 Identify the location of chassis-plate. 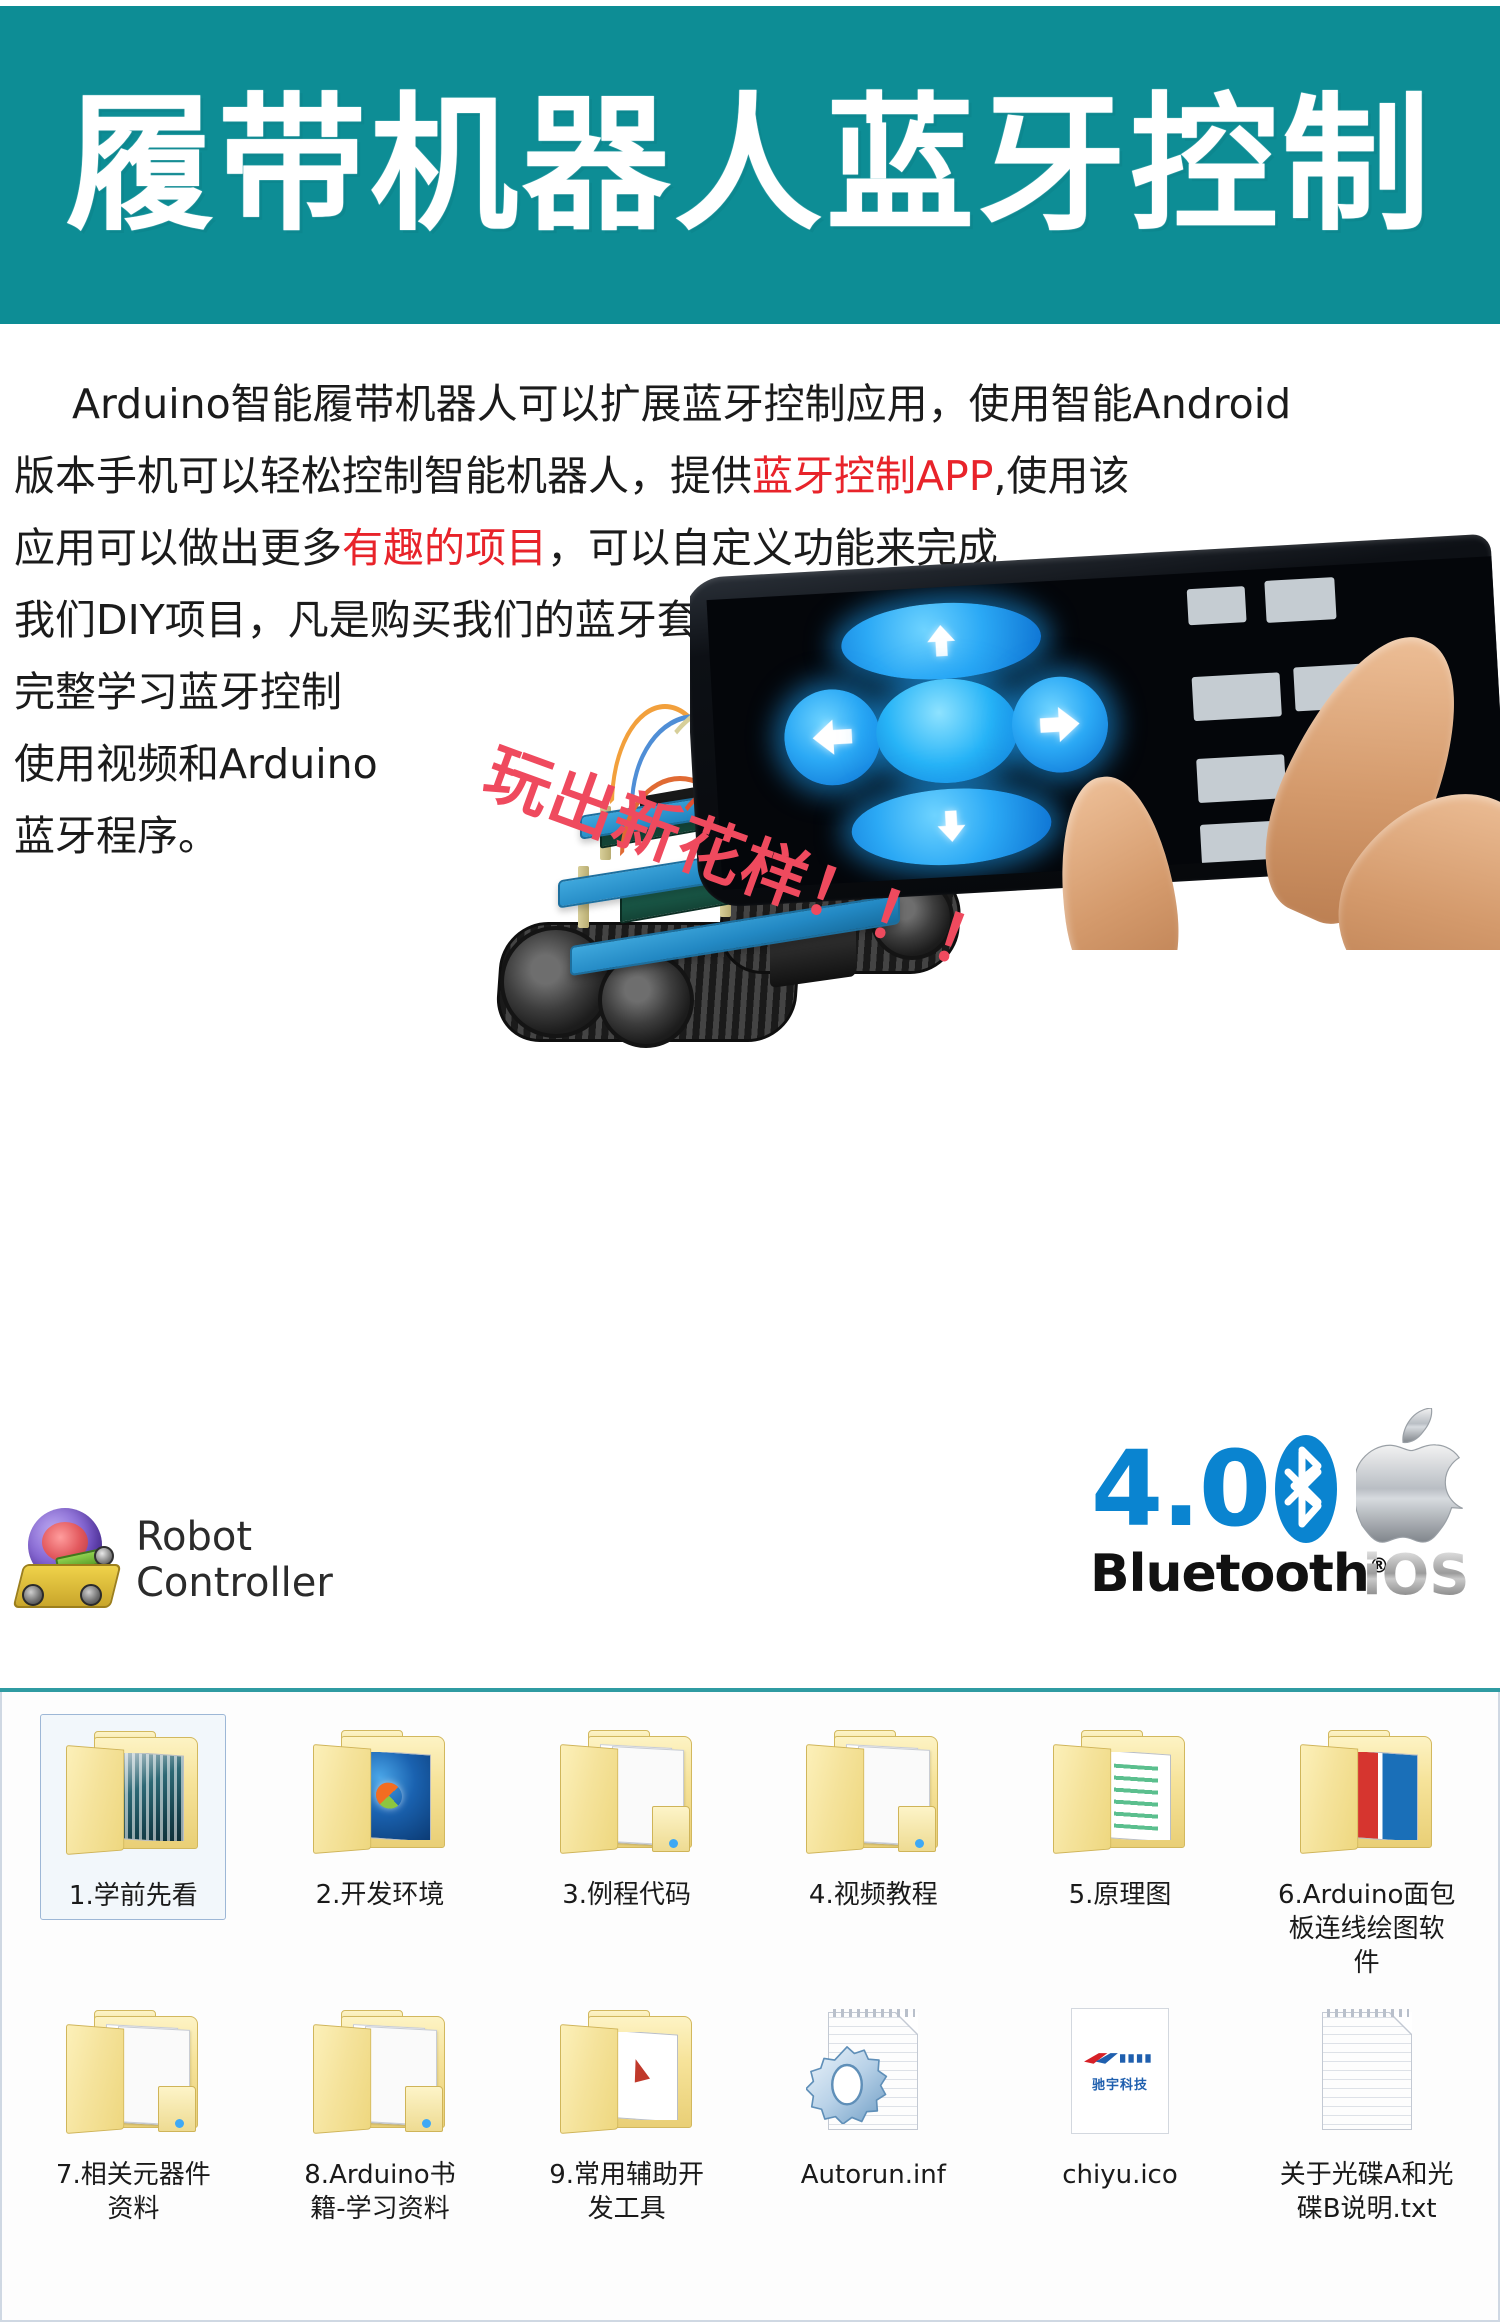
(735, 935).